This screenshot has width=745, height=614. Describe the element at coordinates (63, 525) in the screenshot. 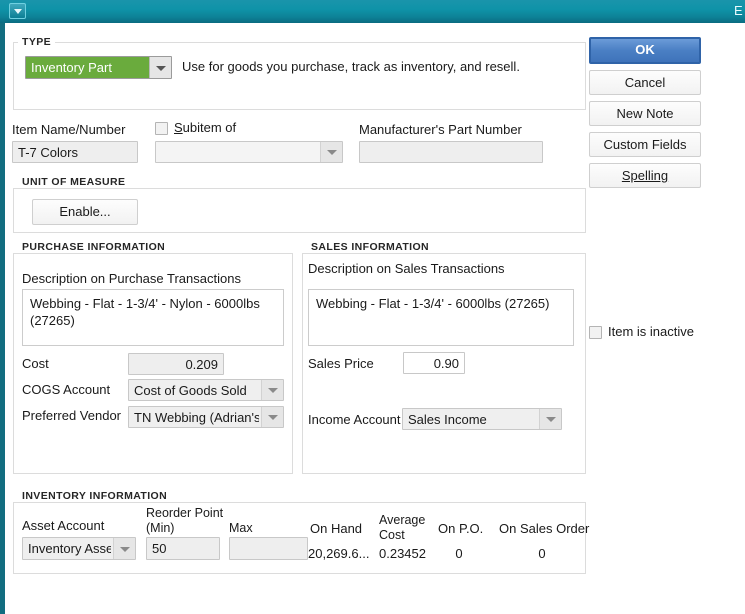

I see `asset-account-label: Asset Account` at that location.